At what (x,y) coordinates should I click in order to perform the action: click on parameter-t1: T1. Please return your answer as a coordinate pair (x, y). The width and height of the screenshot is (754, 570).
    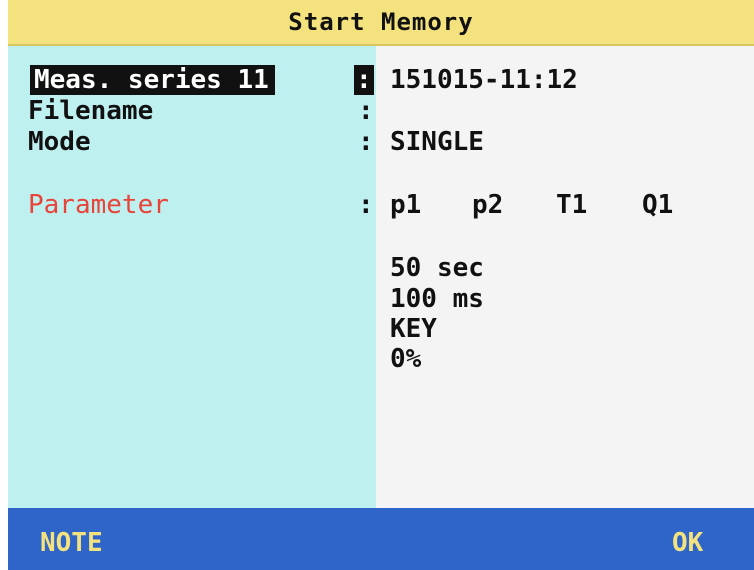
    Looking at the image, I should click on (572, 205).